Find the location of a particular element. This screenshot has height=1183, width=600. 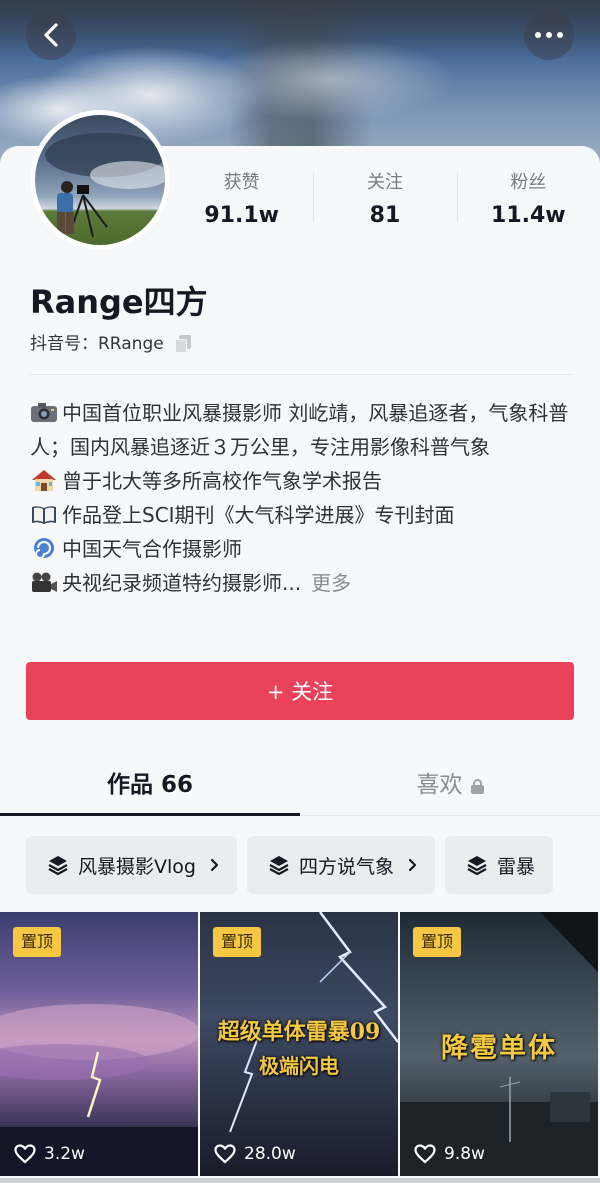

video-caption: 极端闪电 is located at coordinates (299, 1066).